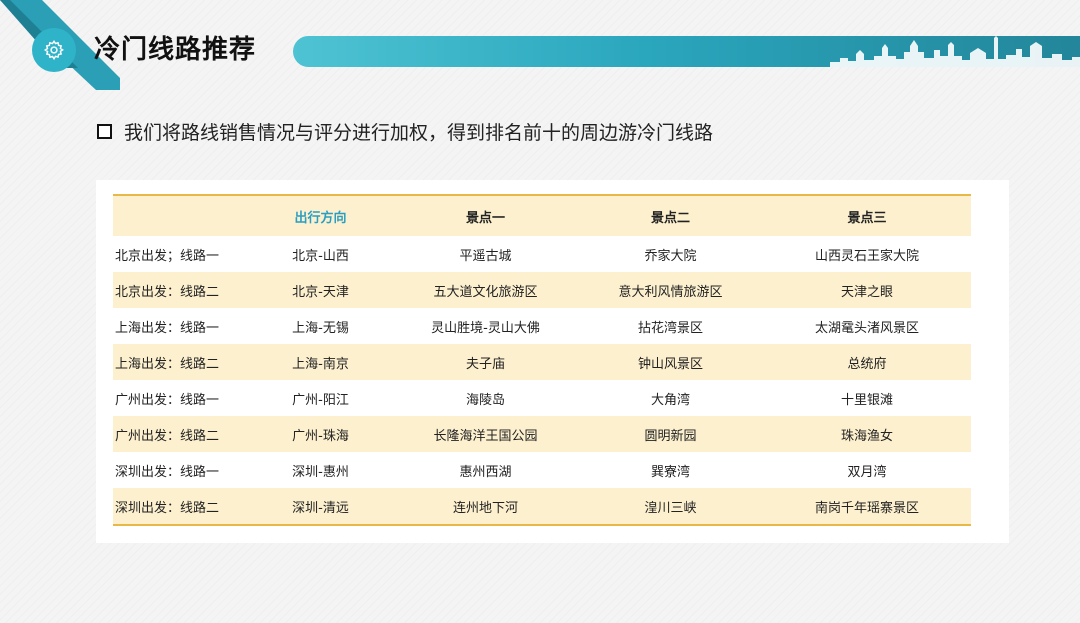  What do you see at coordinates (542, 326) in the screenshot?
I see `table-row: 上海出发：线路一 上海-无锡 灵山胜境-灵山大佛 拈花湾景区 太湖鼋头渚风景区` at bounding box center [542, 326].